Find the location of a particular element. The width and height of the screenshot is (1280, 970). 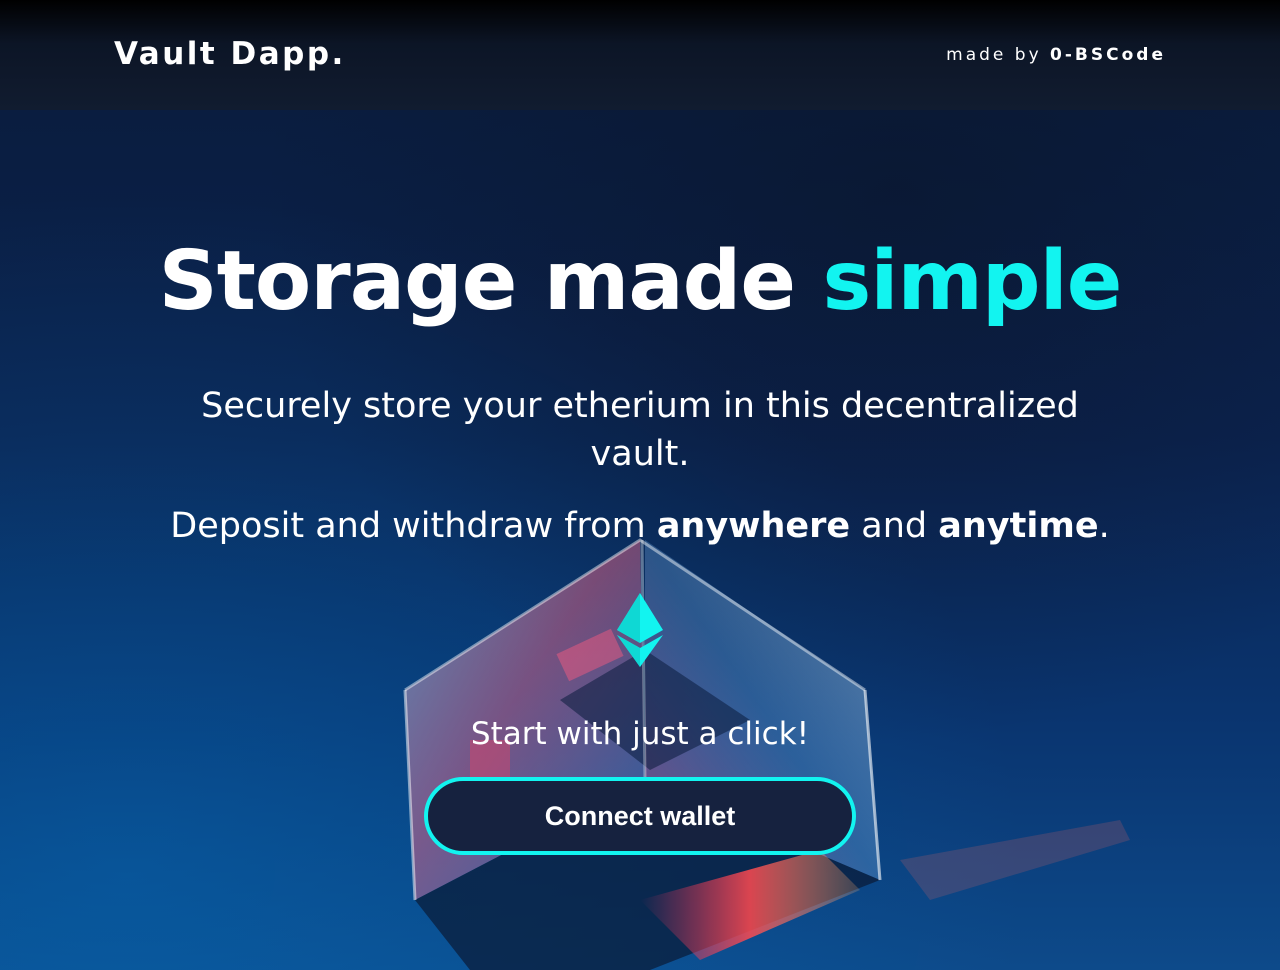

hero-title-main: Storage made is located at coordinates (490, 281).